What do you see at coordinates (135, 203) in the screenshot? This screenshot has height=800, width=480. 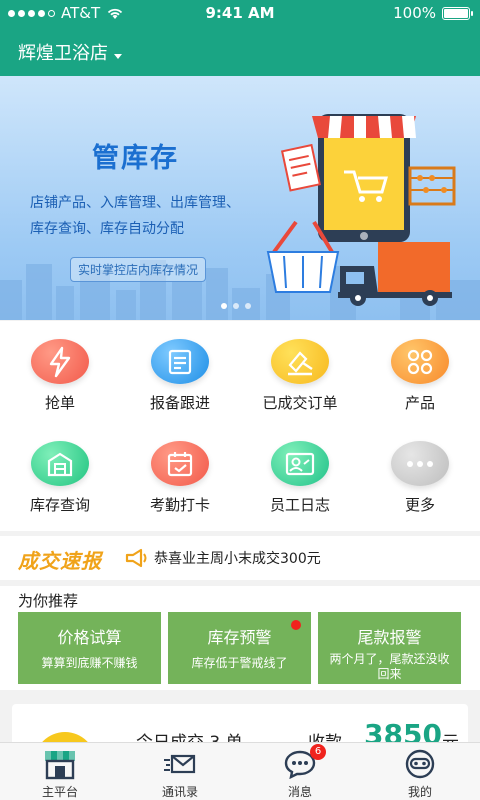 I see `banner-line-1: 店铺产品、入库管理、出库管理、` at bounding box center [135, 203].